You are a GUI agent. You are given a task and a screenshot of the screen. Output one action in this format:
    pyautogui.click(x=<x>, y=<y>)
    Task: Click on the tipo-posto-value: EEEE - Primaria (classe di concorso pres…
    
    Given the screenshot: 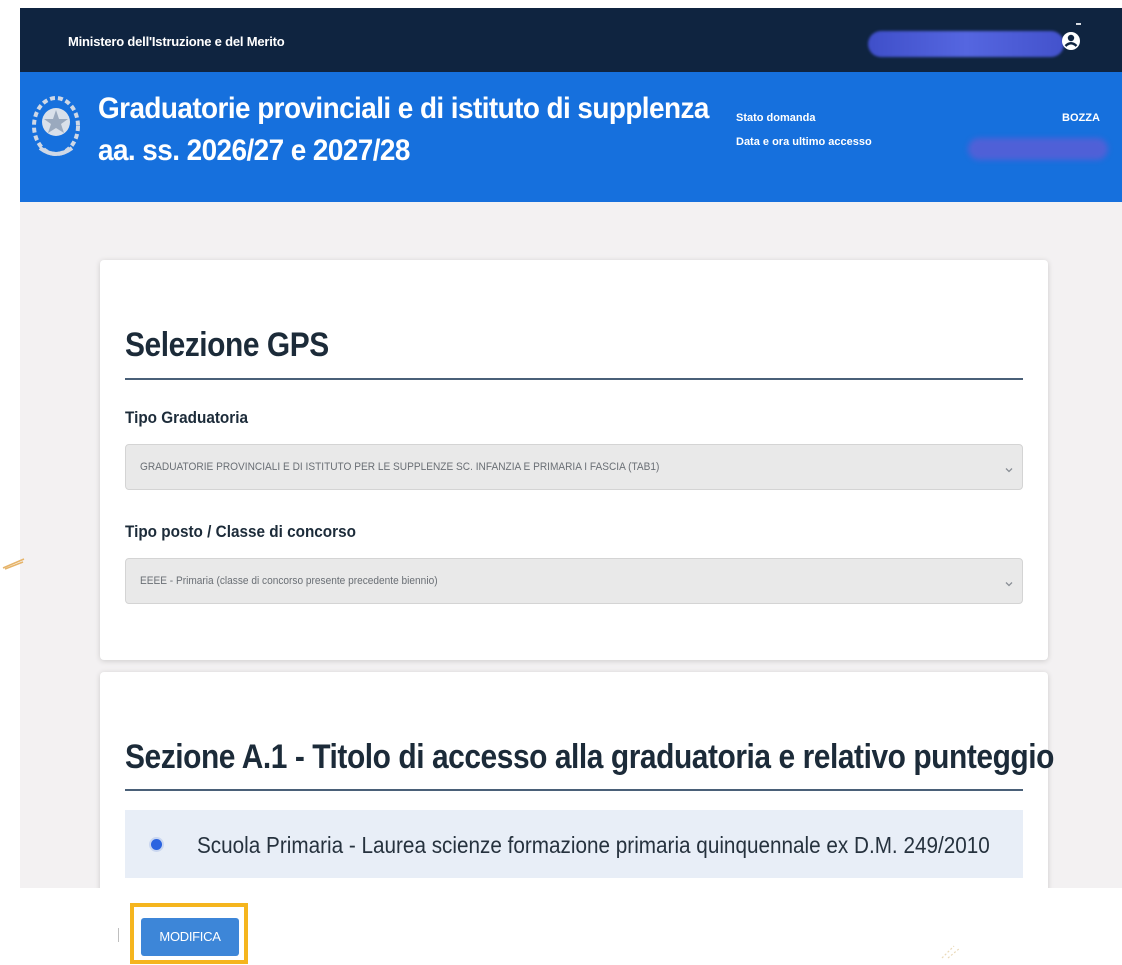 What is the action you would take?
    pyautogui.click(x=289, y=581)
    